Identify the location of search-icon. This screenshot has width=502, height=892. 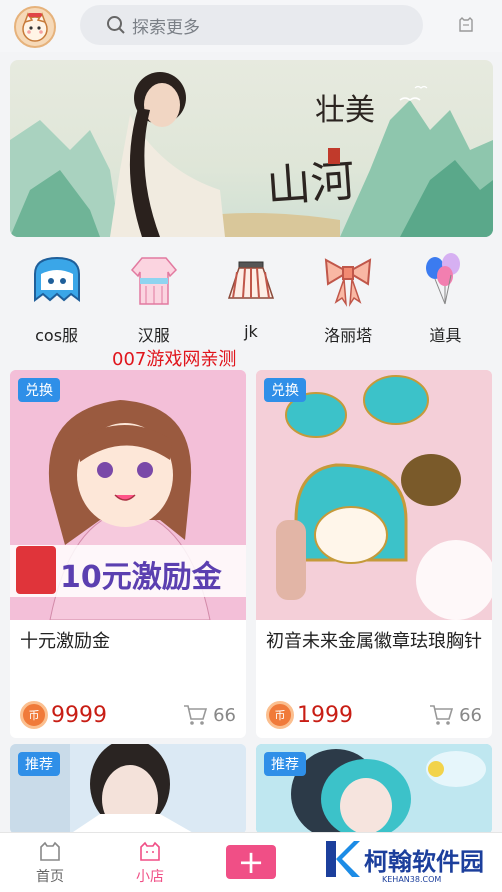
(116, 25).